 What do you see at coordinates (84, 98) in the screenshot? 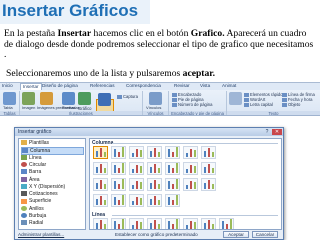
I see `smartart-icon` at bounding box center [84, 98].